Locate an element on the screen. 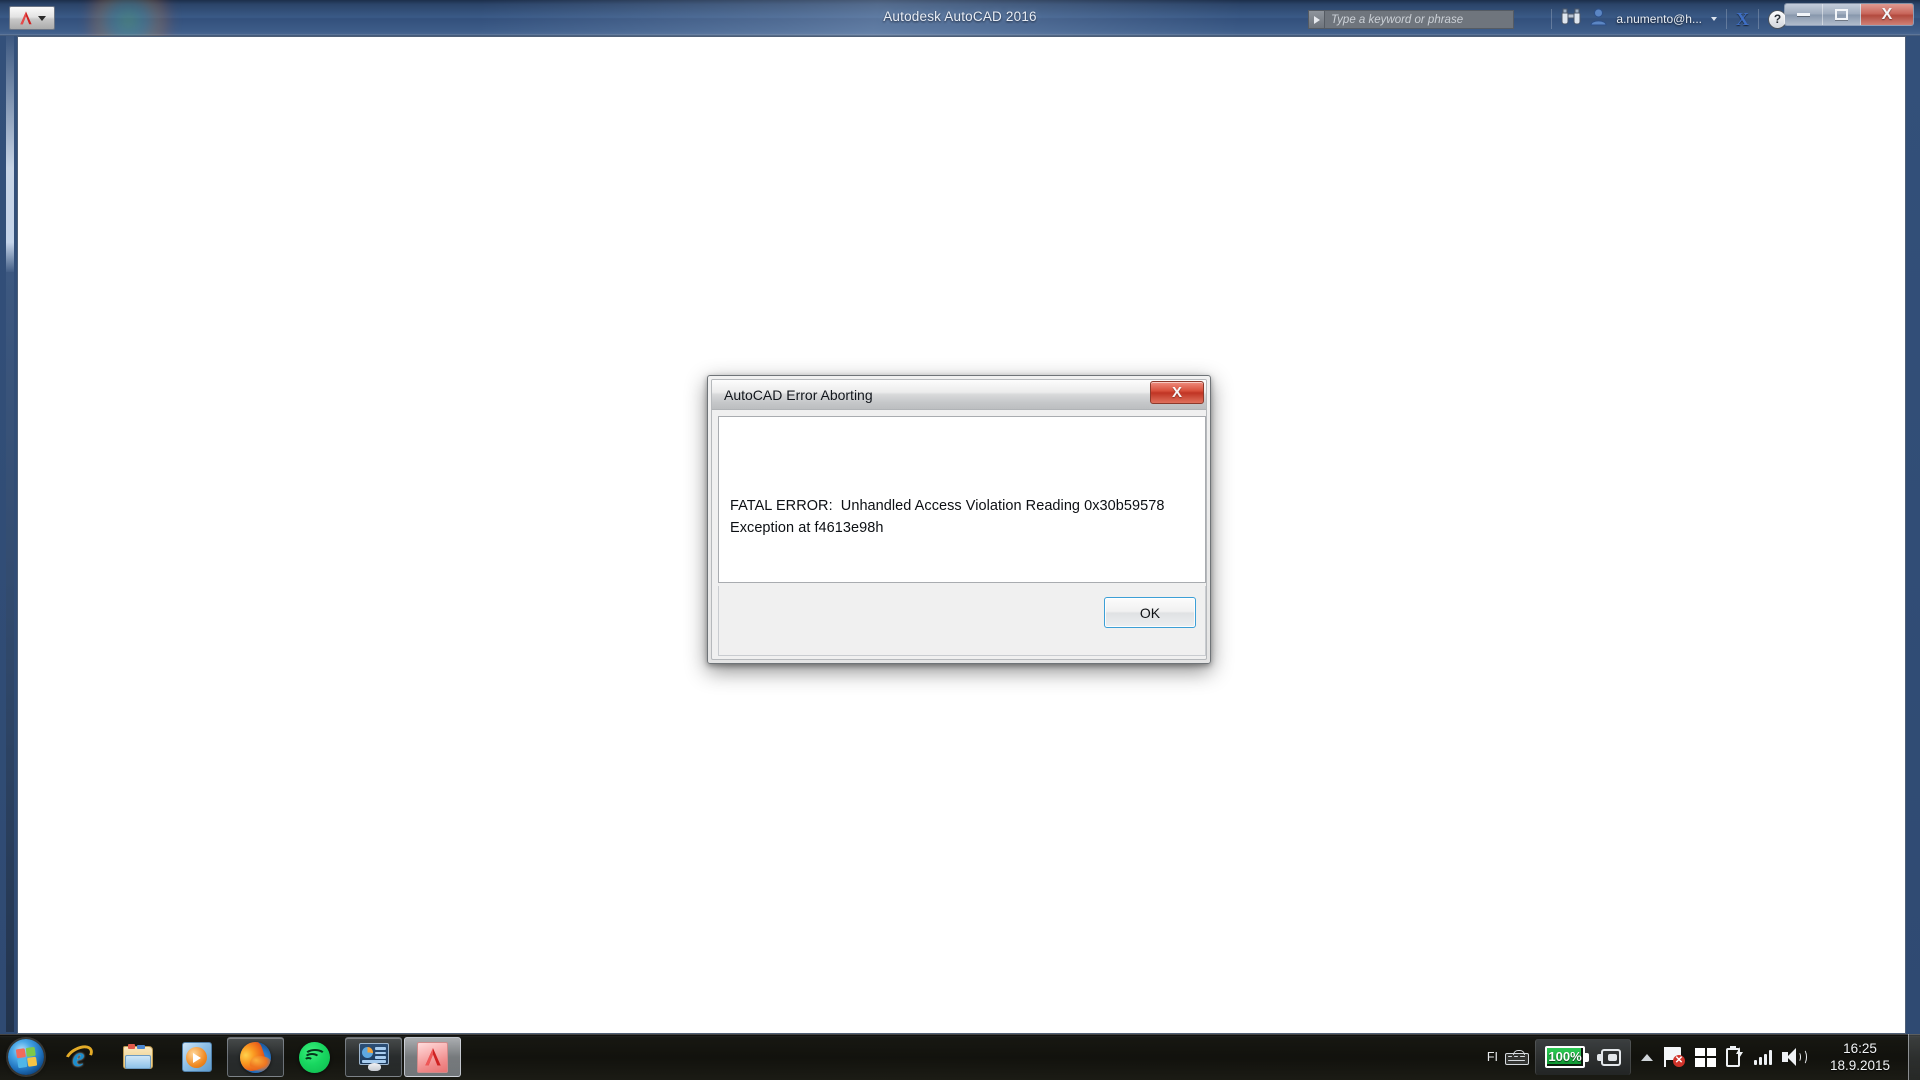 The width and height of the screenshot is (1920, 1080). speaker-icon is located at coordinates (1794, 1057).